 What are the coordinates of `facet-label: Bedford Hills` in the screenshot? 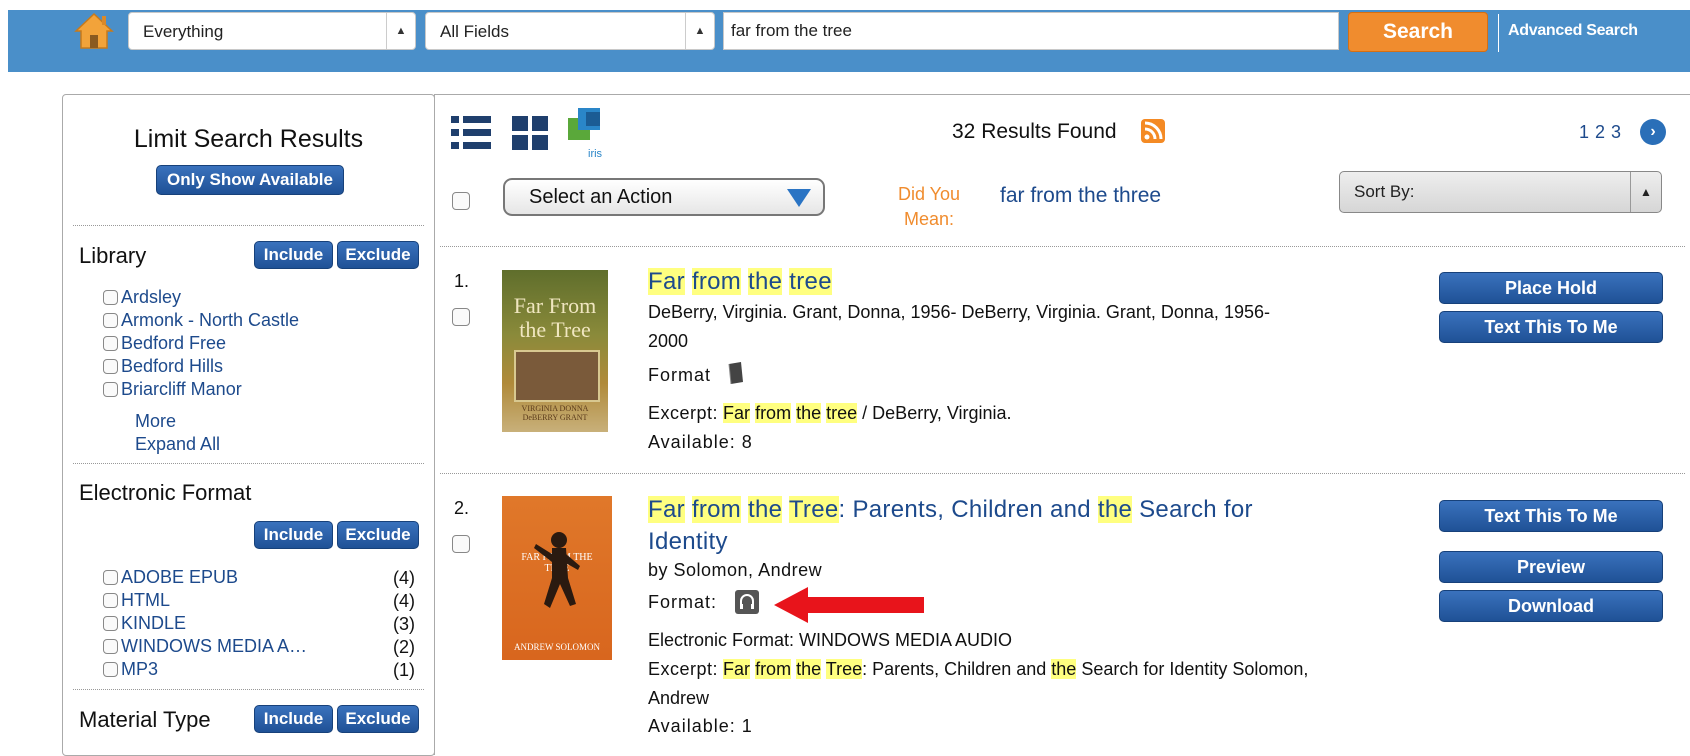 It's located at (172, 366).